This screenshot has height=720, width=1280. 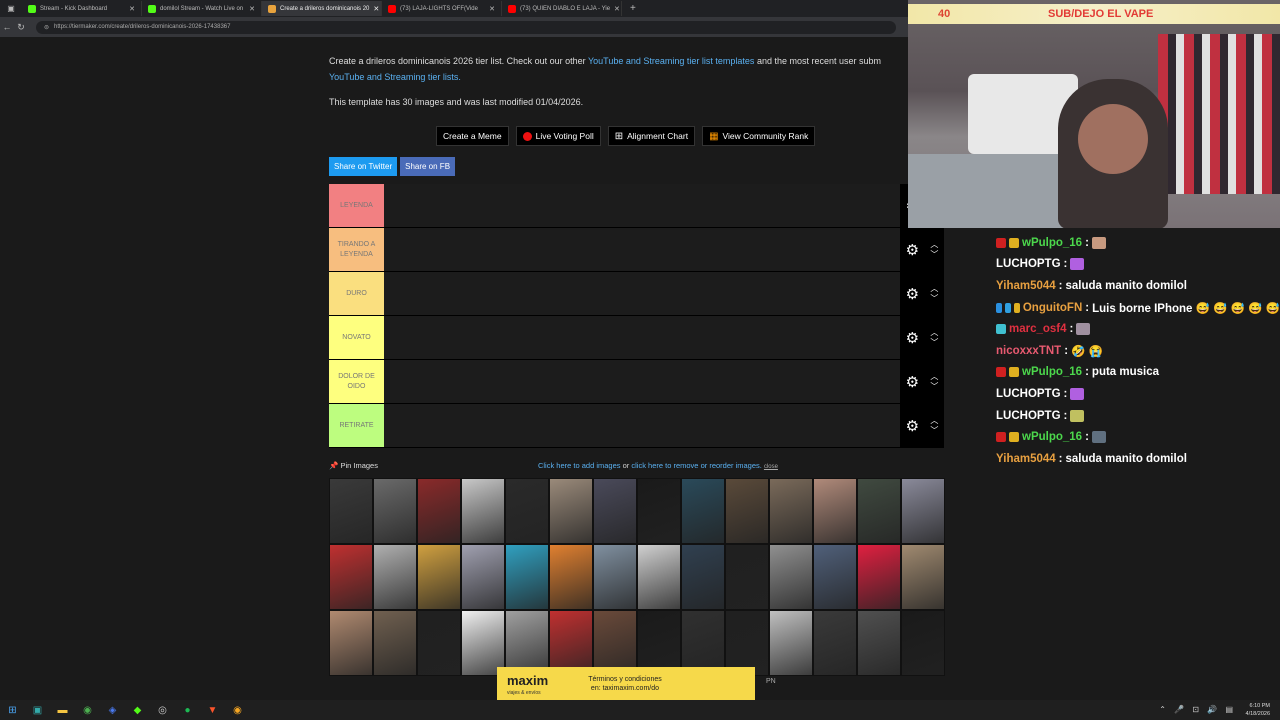 I want to click on tier-label: RETIRATE, so click(x=356, y=425).